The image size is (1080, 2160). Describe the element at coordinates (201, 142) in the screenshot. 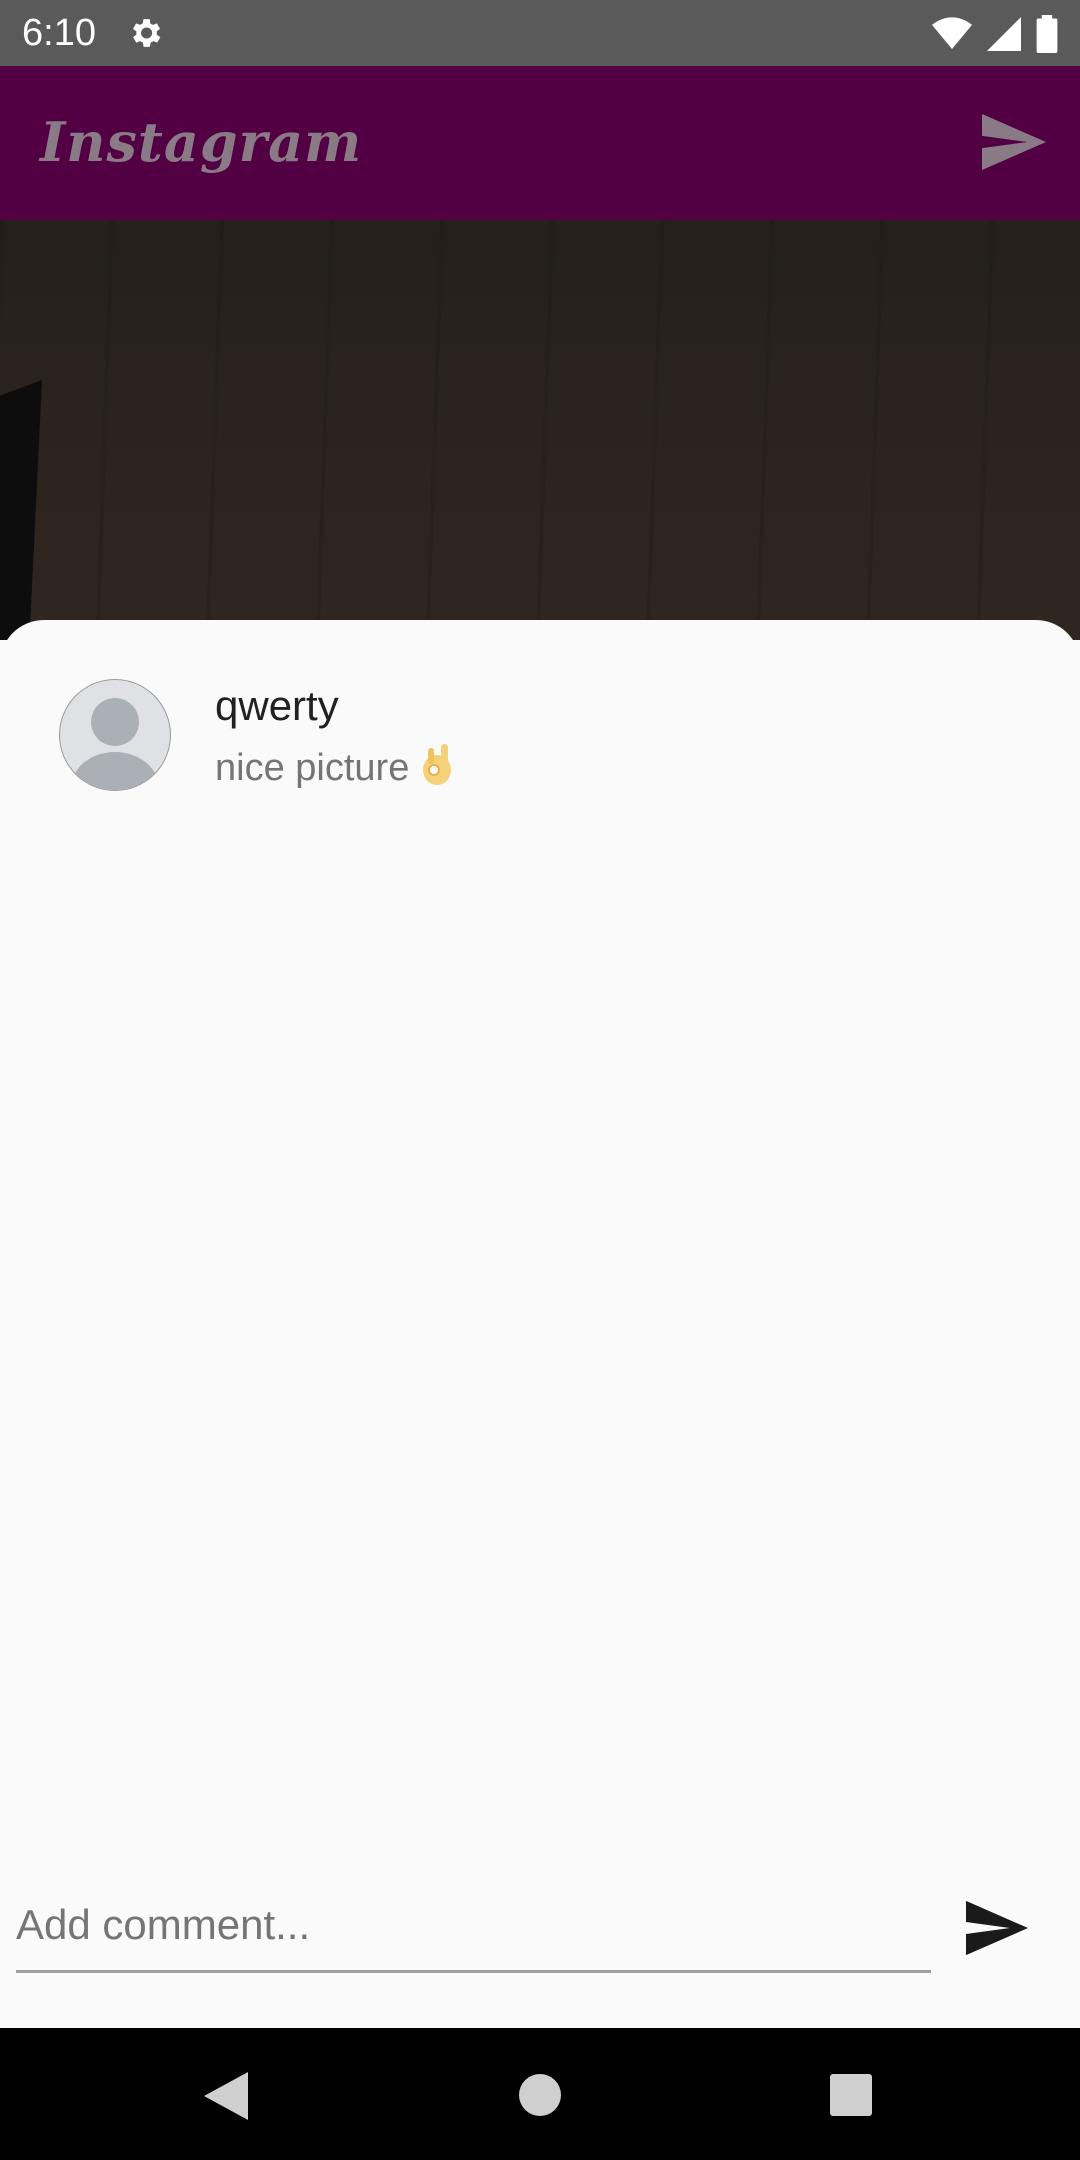

I see `app-title: Instagram` at that location.